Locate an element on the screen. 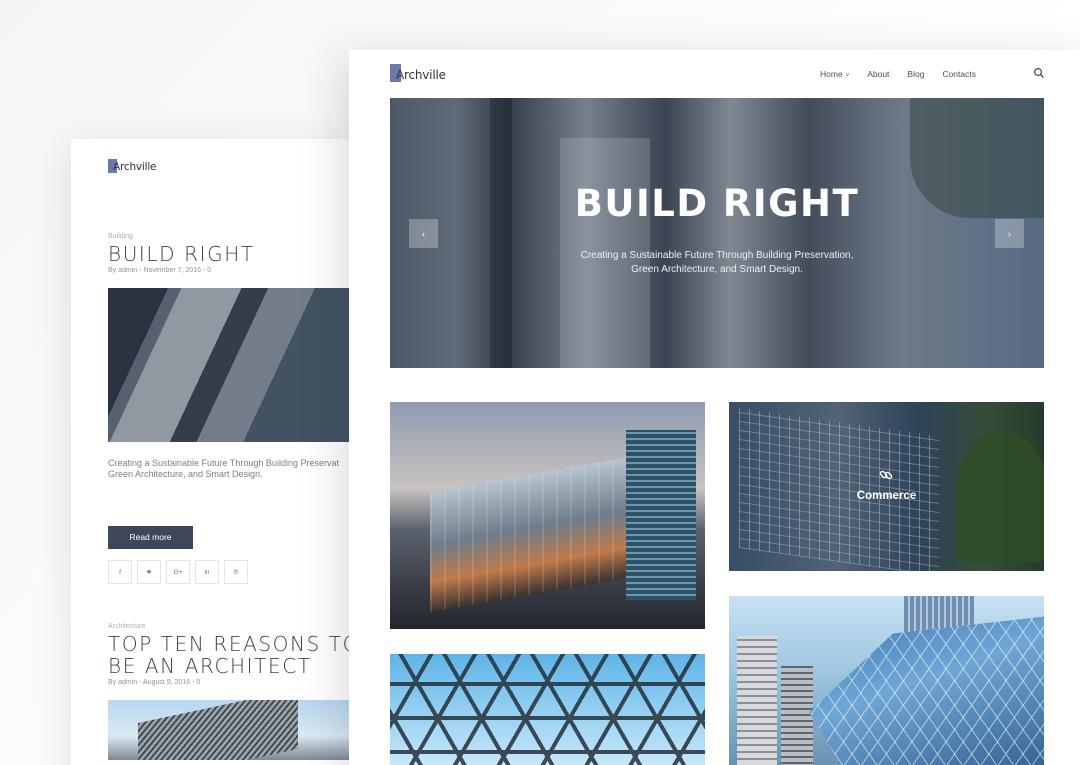 The width and height of the screenshot is (1080, 765). portfolio-tile-label: Commerce is located at coordinates (886, 496).